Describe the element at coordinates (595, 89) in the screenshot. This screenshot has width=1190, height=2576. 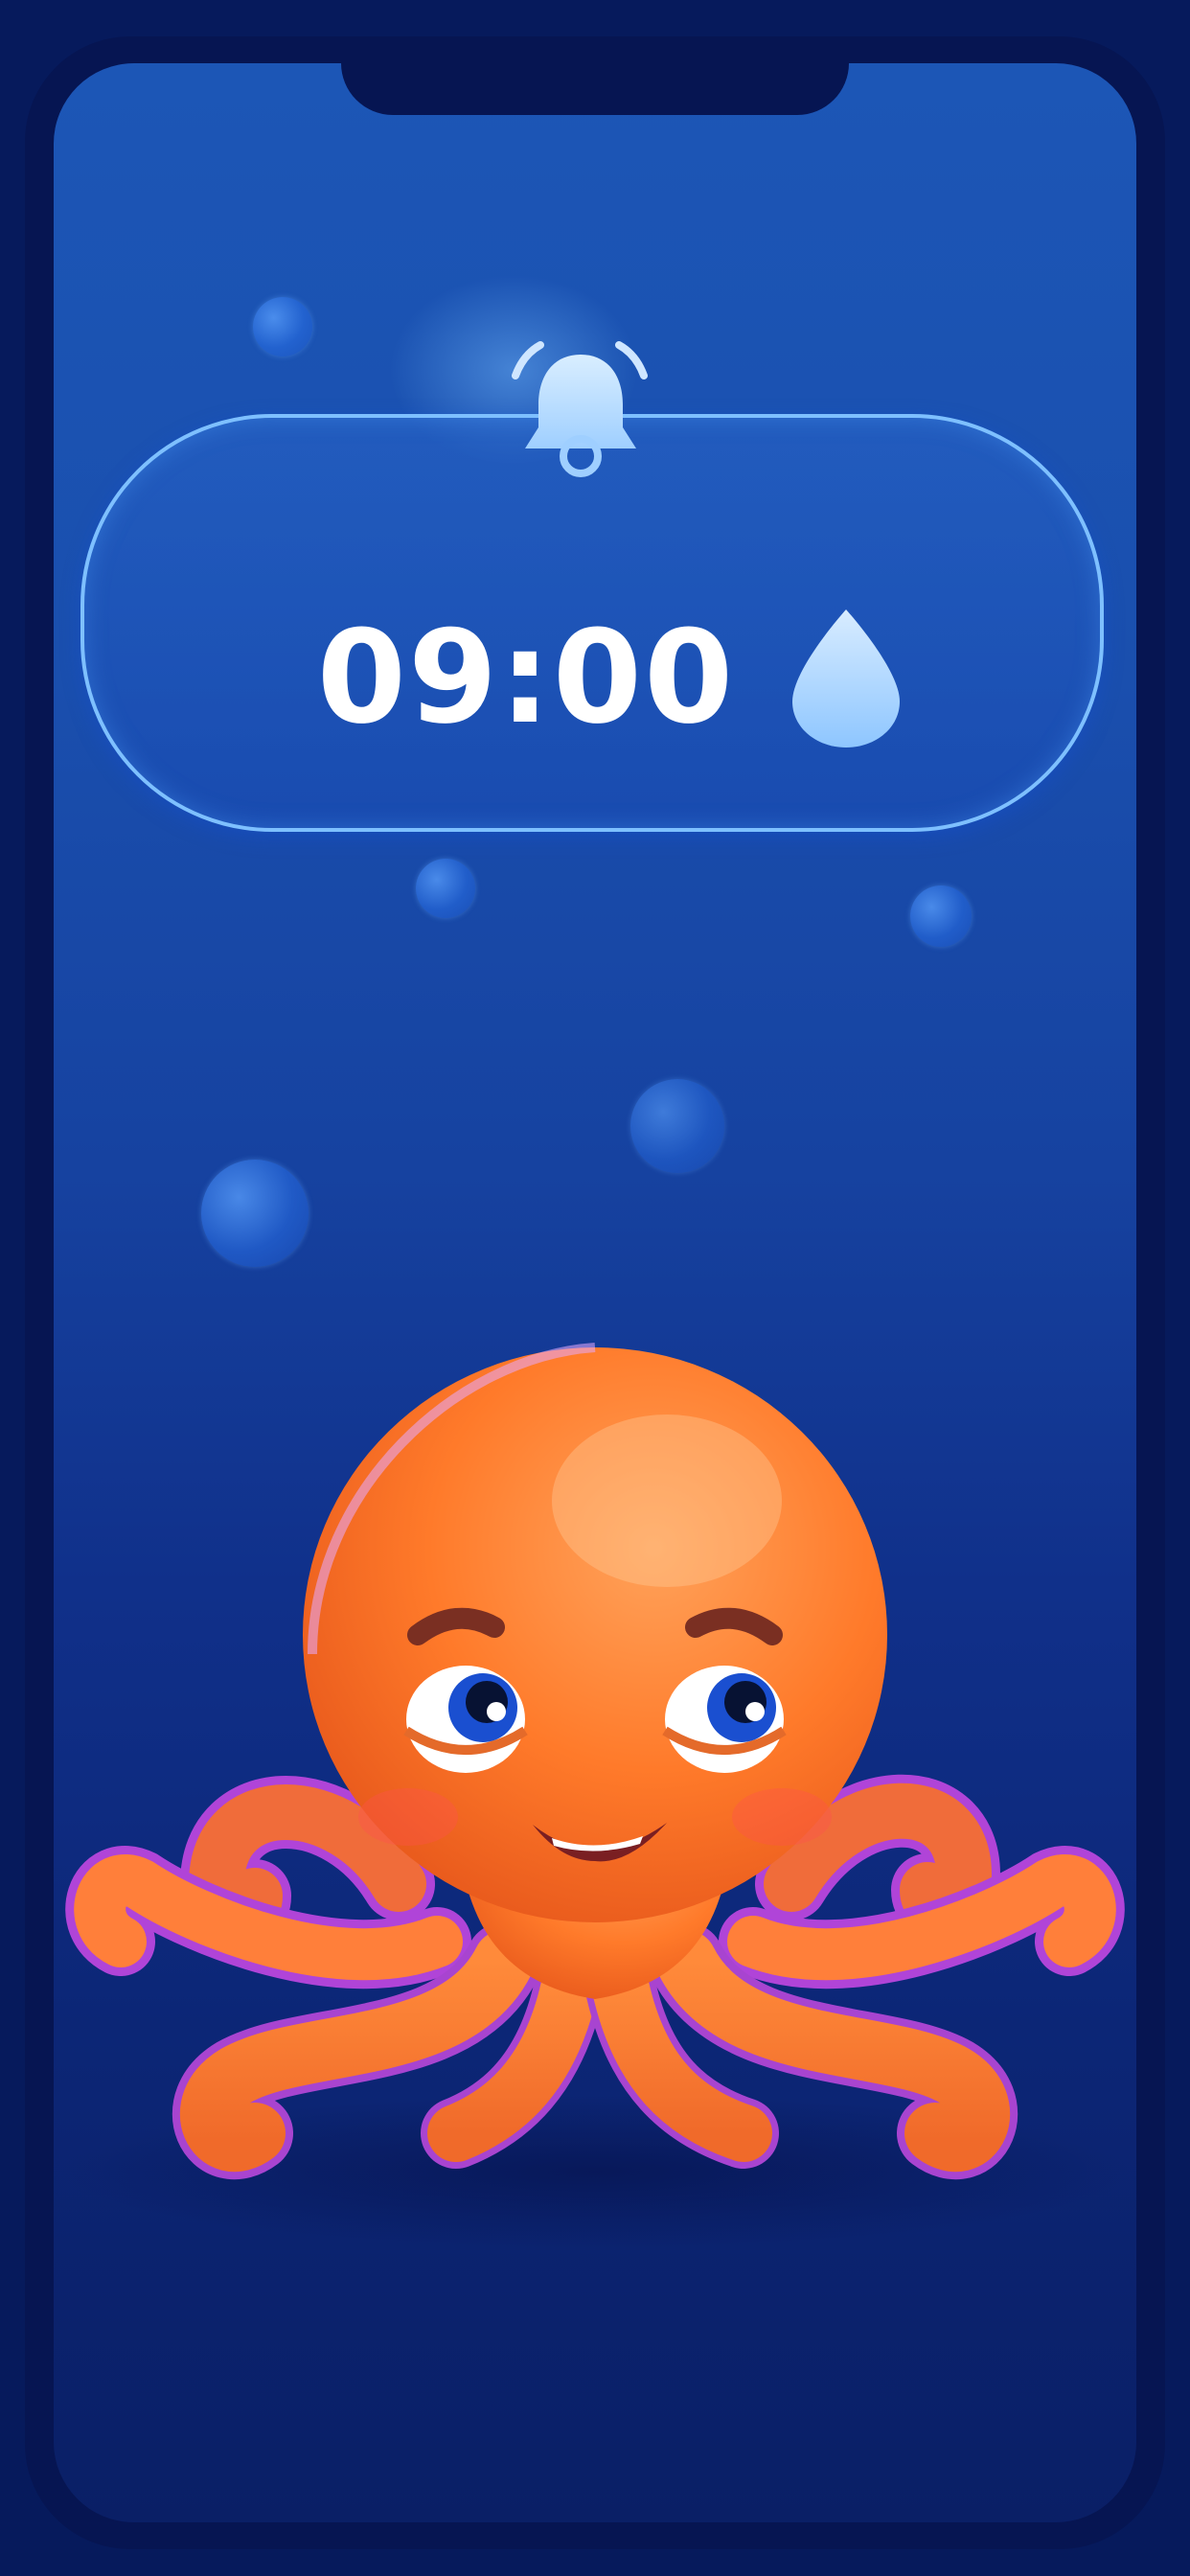
I see `device-notch` at that location.